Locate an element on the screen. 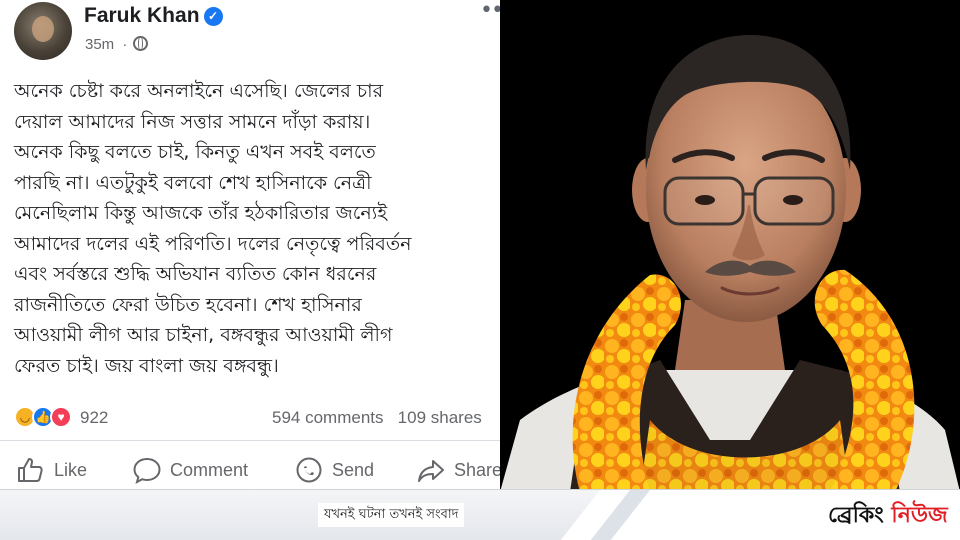 The width and height of the screenshot is (960, 540). post-meta: 35m · is located at coordinates (117, 44).